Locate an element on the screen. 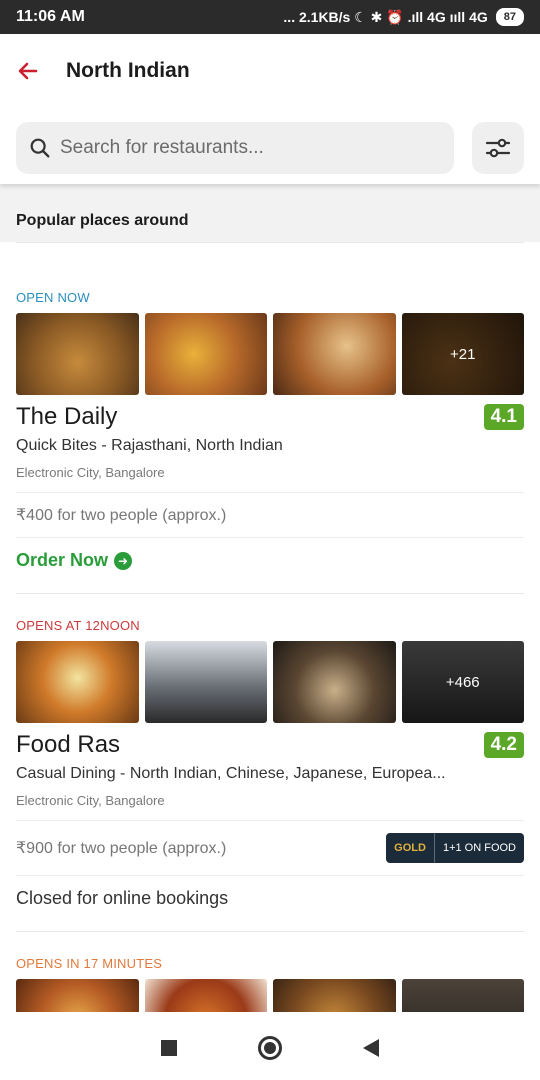  open-status: OPENS IN 17 MINUTES is located at coordinates (89, 963).